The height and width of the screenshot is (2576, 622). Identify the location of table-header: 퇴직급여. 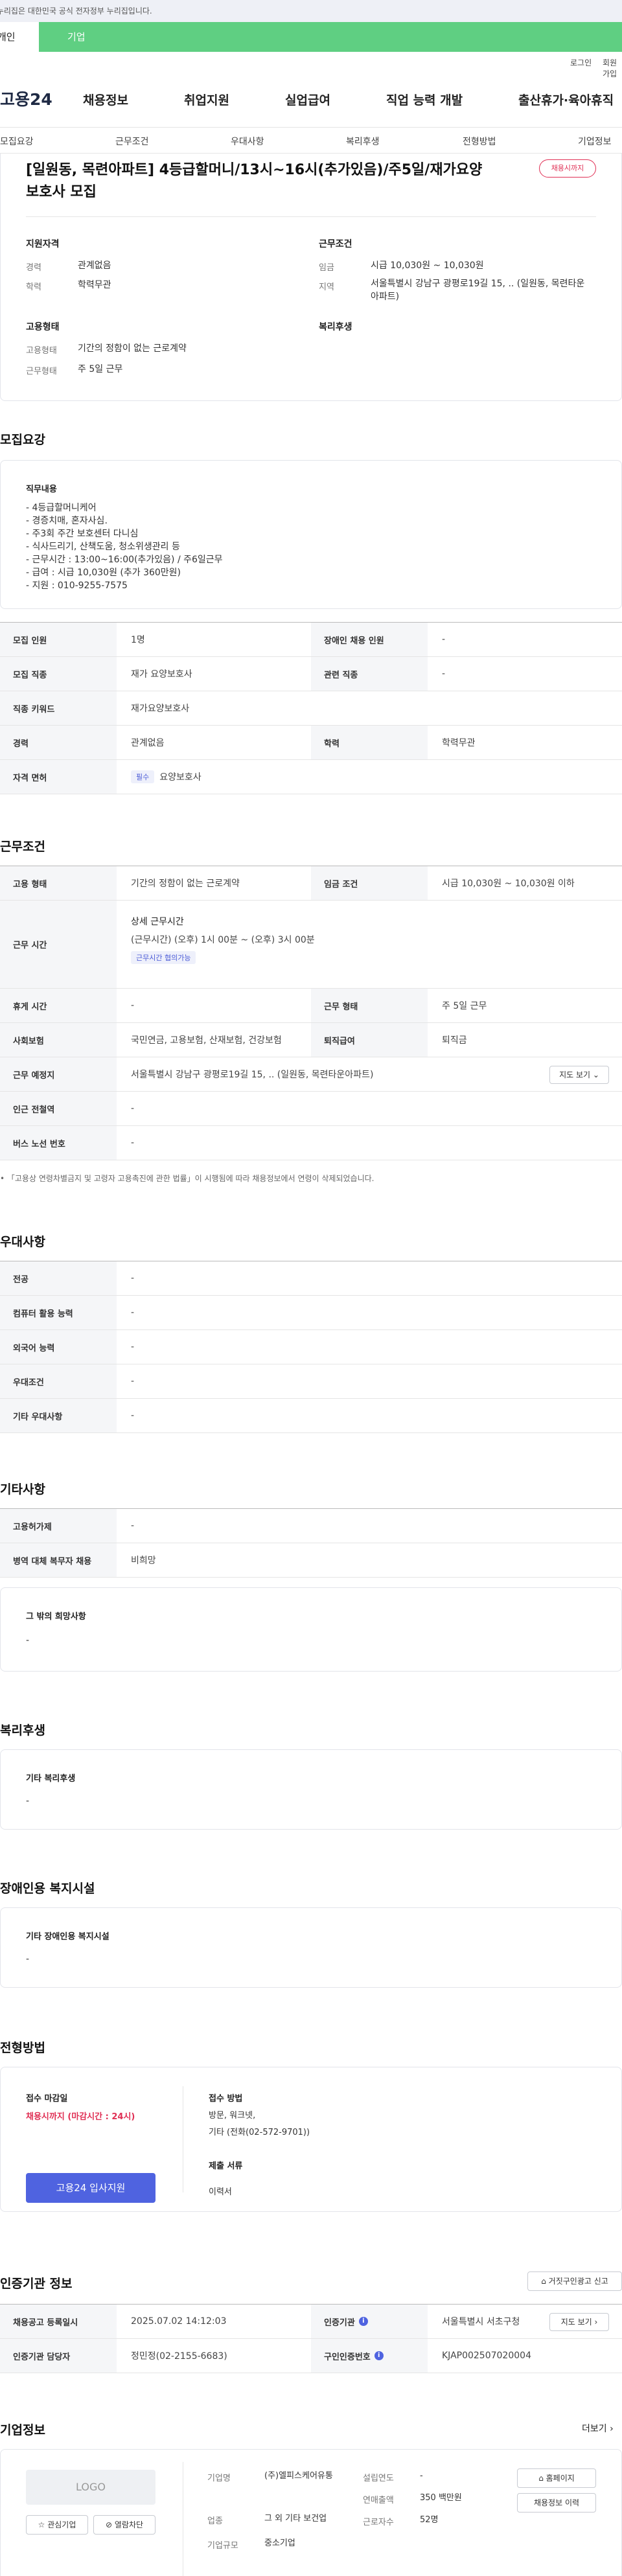
(369, 1040).